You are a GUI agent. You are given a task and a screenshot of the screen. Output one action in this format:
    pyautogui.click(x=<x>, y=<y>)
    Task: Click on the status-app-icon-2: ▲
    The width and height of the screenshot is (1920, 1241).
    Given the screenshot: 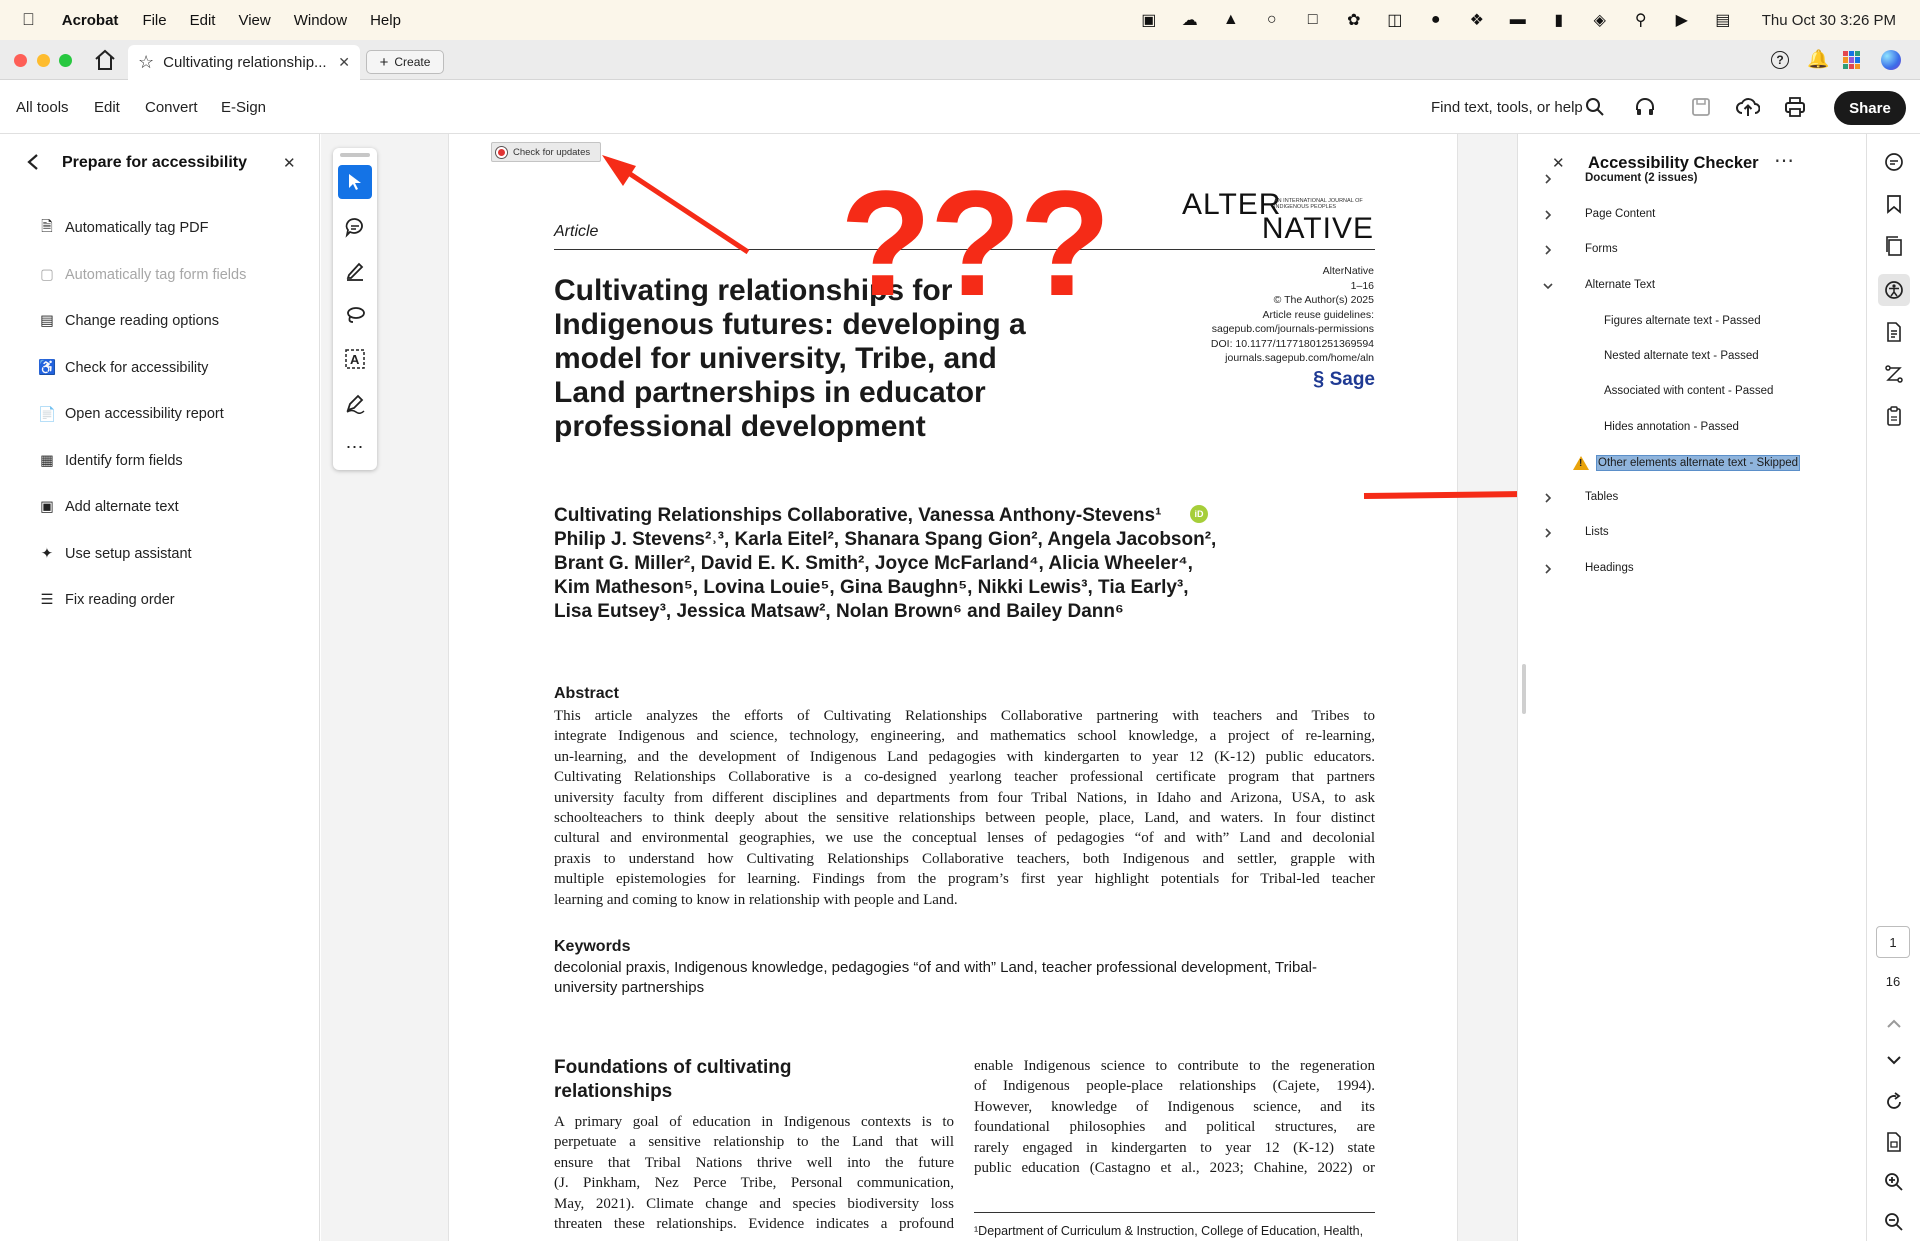 What is the action you would take?
    pyautogui.click(x=1231, y=20)
    